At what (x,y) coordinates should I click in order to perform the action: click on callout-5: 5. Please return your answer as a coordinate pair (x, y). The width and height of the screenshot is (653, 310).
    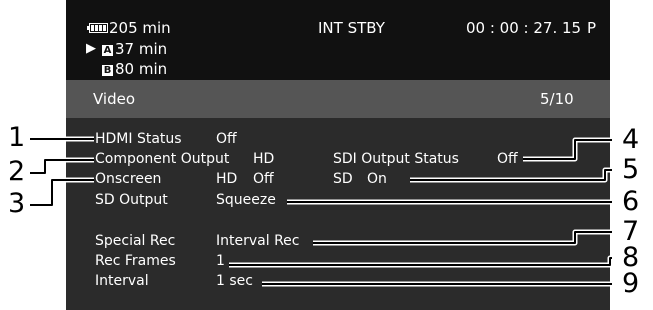
    Looking at the image, I should click on (631, 169).